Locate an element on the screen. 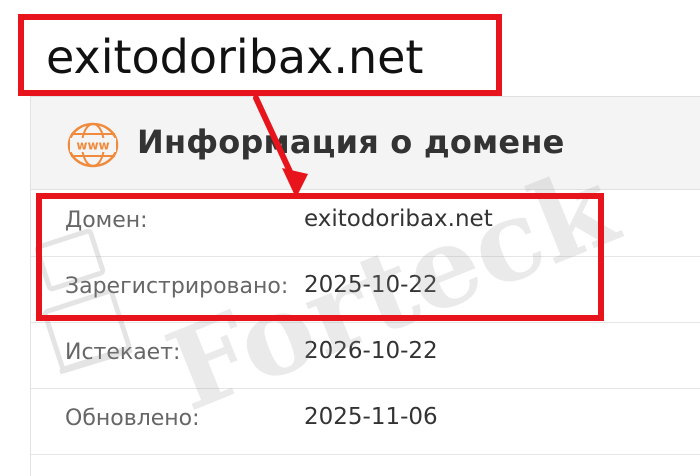 The height and width of the screenshot is (476, 700). row-value: 2026-10-22 is located at coordinates (371, 351).